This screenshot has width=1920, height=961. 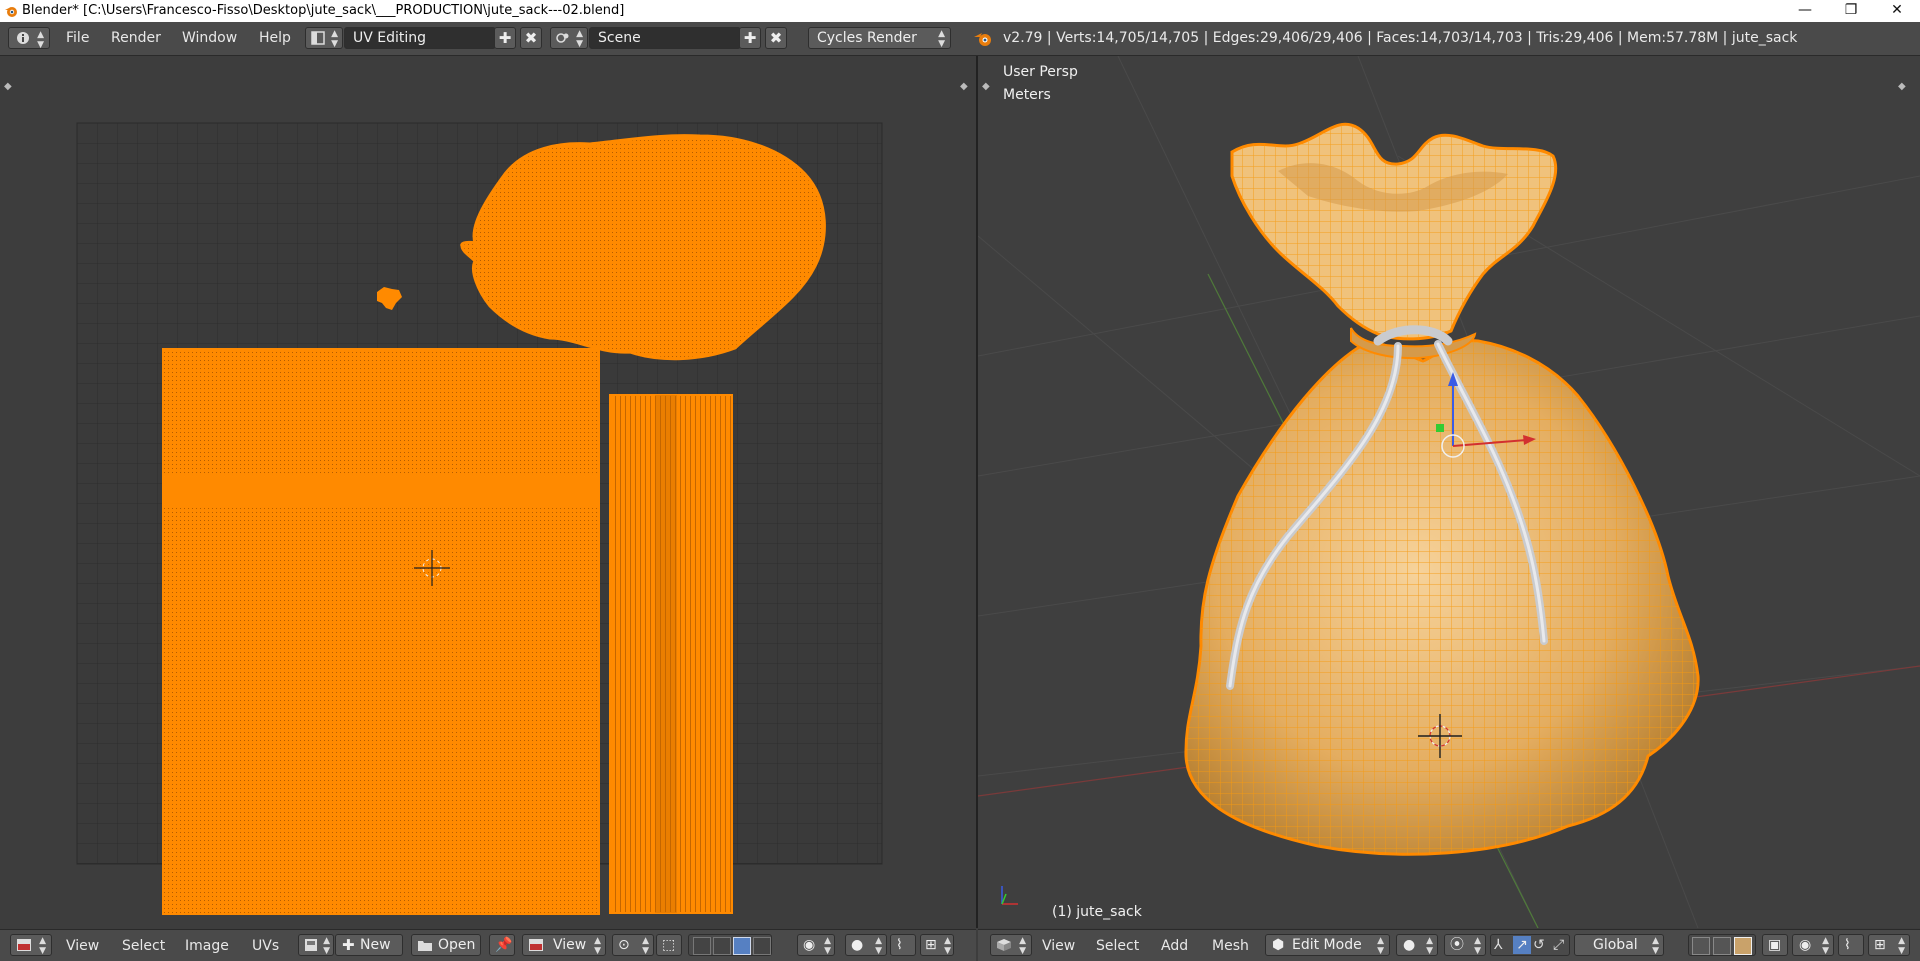 I want to click on uv-falloff-dropdown: ● ▲ ▼, so click(x=866, y=945).